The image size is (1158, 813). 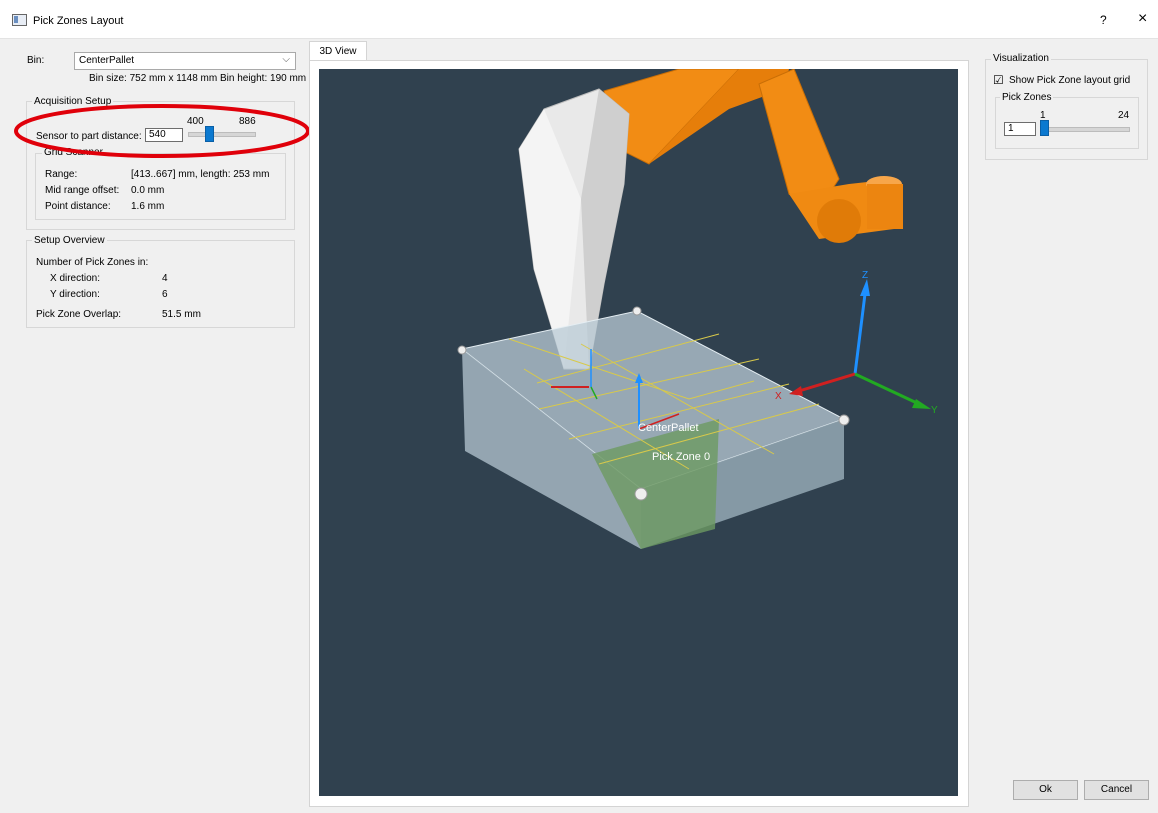 What do you see at coordinates (79, 314) in the screenshot?
I see `overlap-label: Pick Zone Overlap:` at bounding box center [79, 314].